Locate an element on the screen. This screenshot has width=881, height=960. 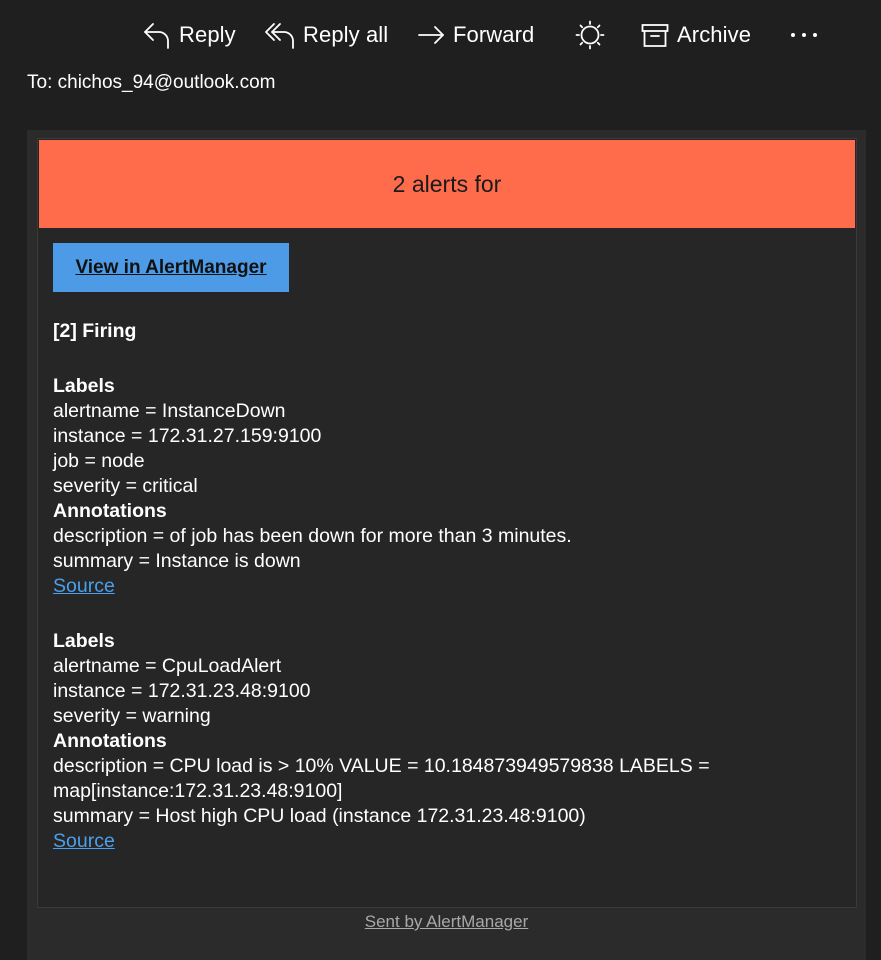
theme-toggle-button is located at coordinates (590, 35).